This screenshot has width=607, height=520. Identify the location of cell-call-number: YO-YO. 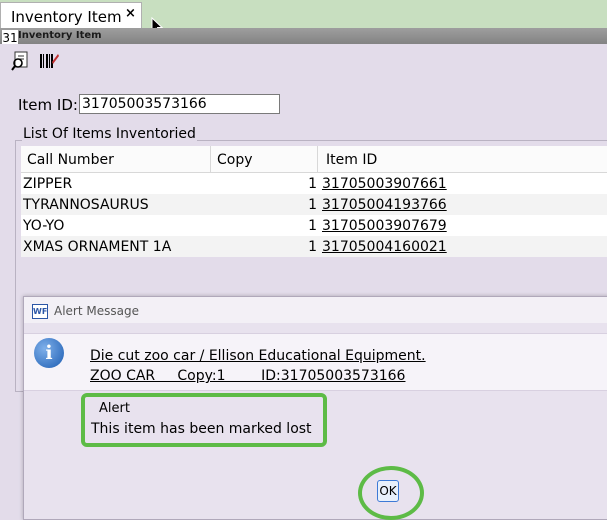
(44, 226).